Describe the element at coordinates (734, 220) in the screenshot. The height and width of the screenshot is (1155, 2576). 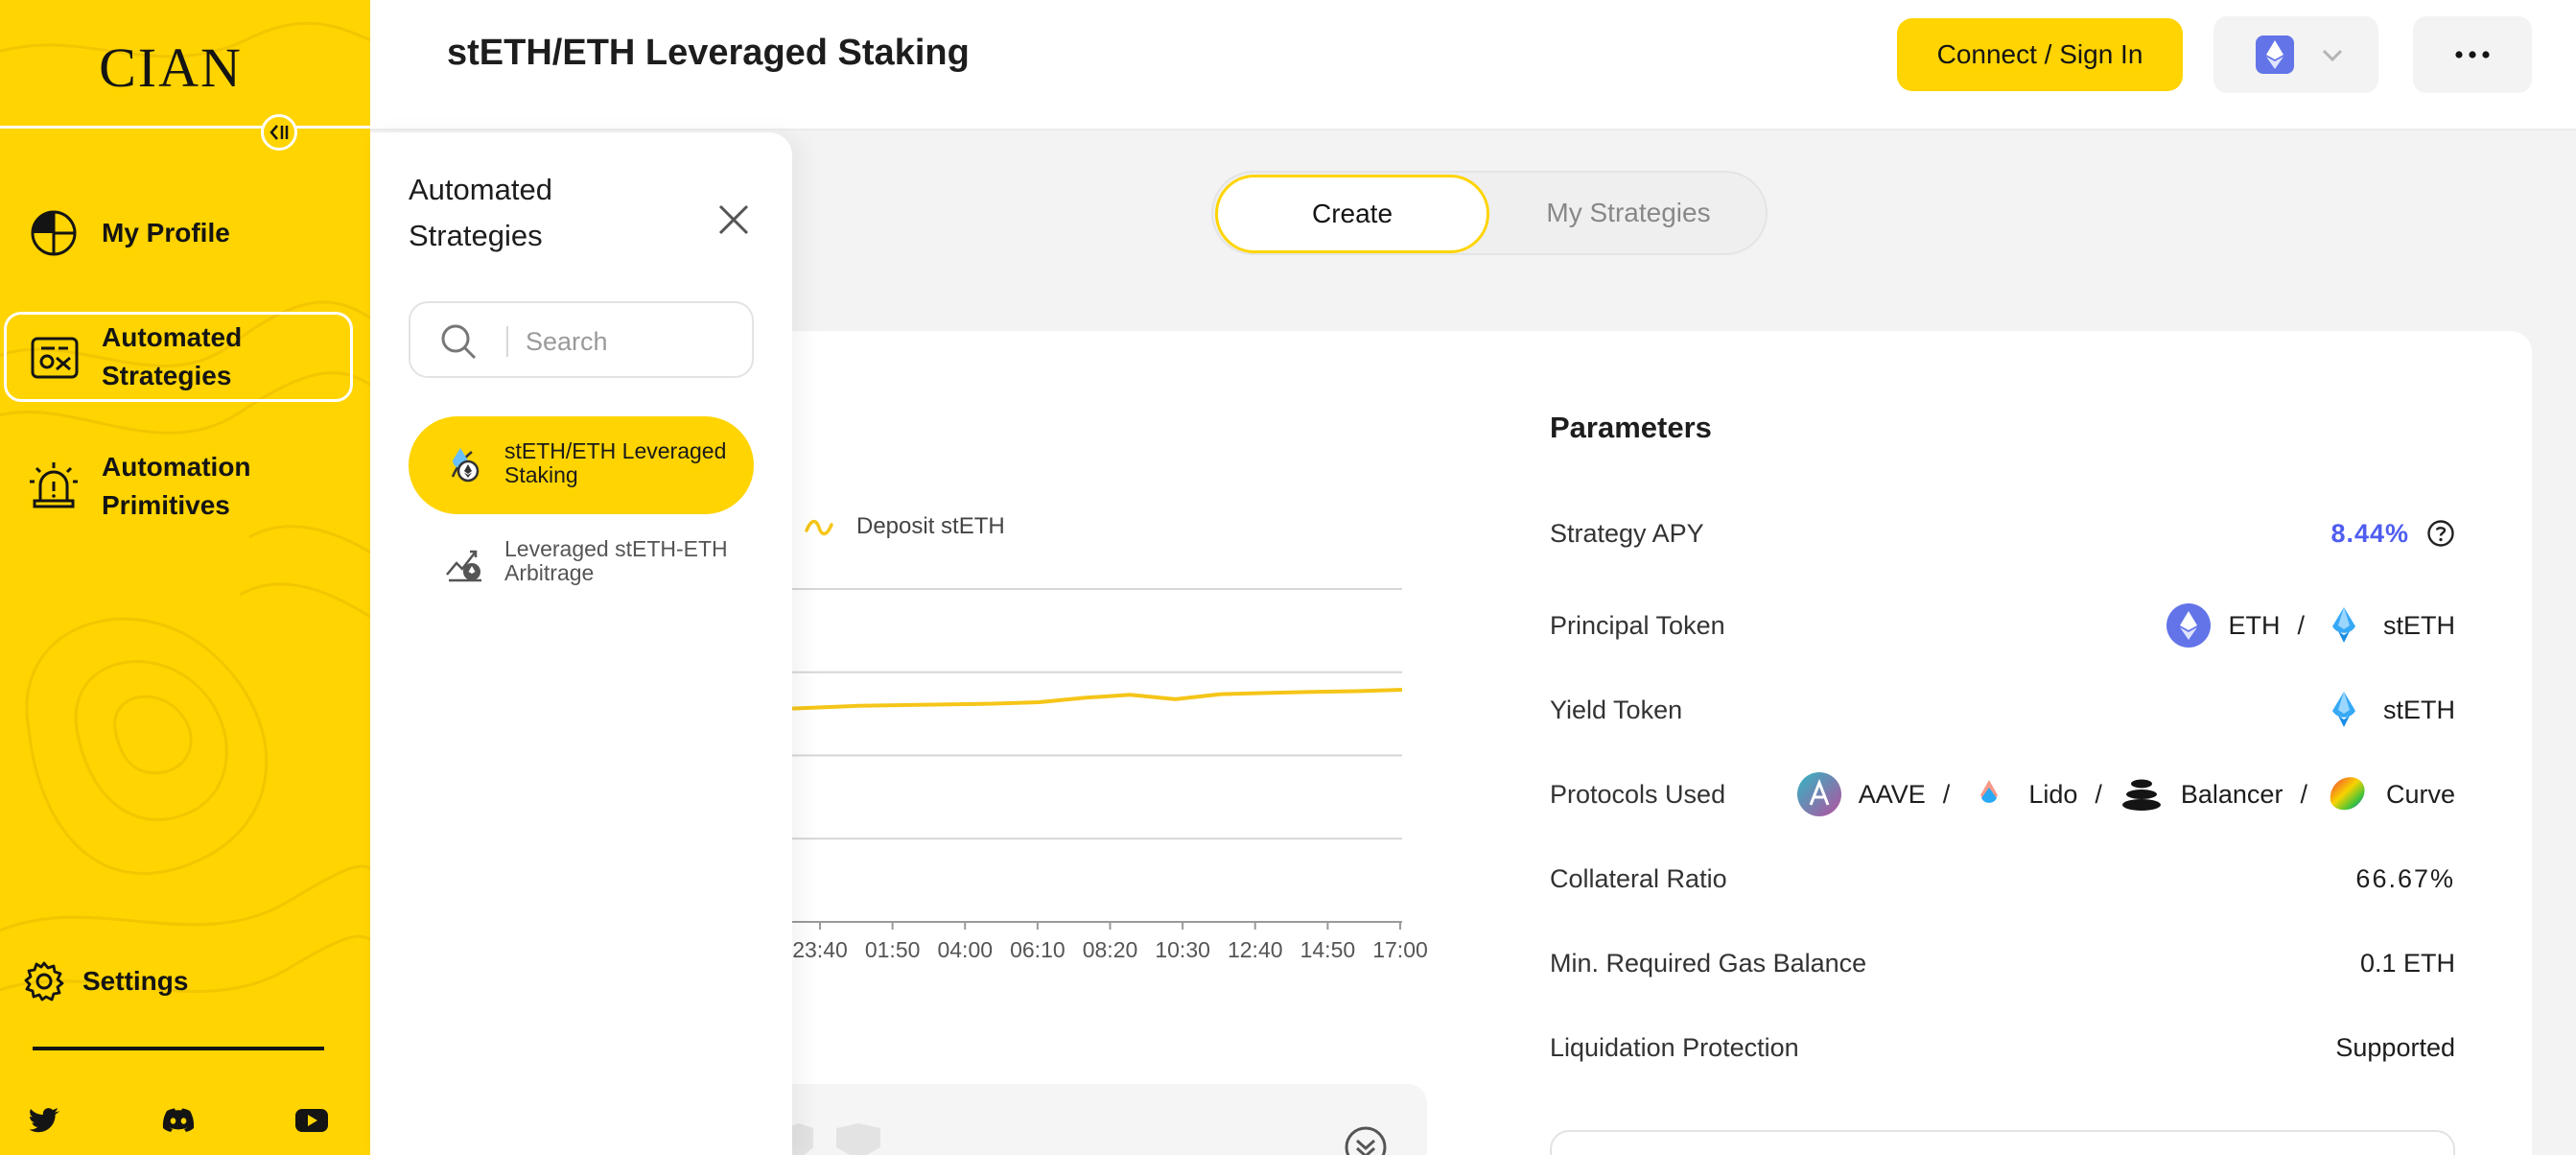
I see `close-icon` at that location.